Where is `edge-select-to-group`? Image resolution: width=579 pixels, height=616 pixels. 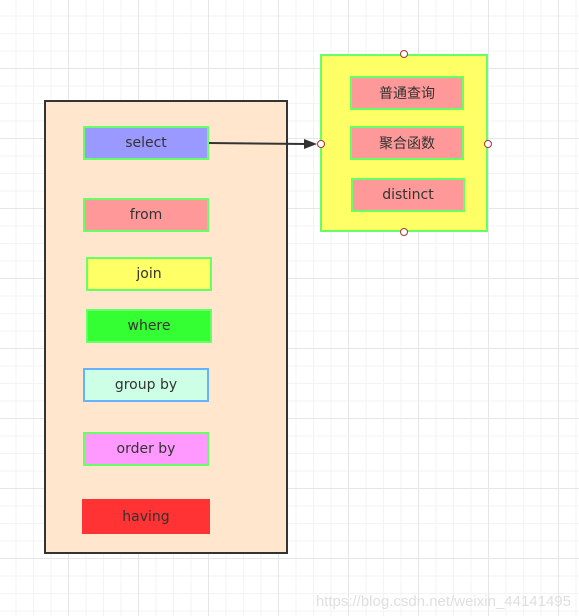 edge-select-to-group is located at coordinates (262, 144).